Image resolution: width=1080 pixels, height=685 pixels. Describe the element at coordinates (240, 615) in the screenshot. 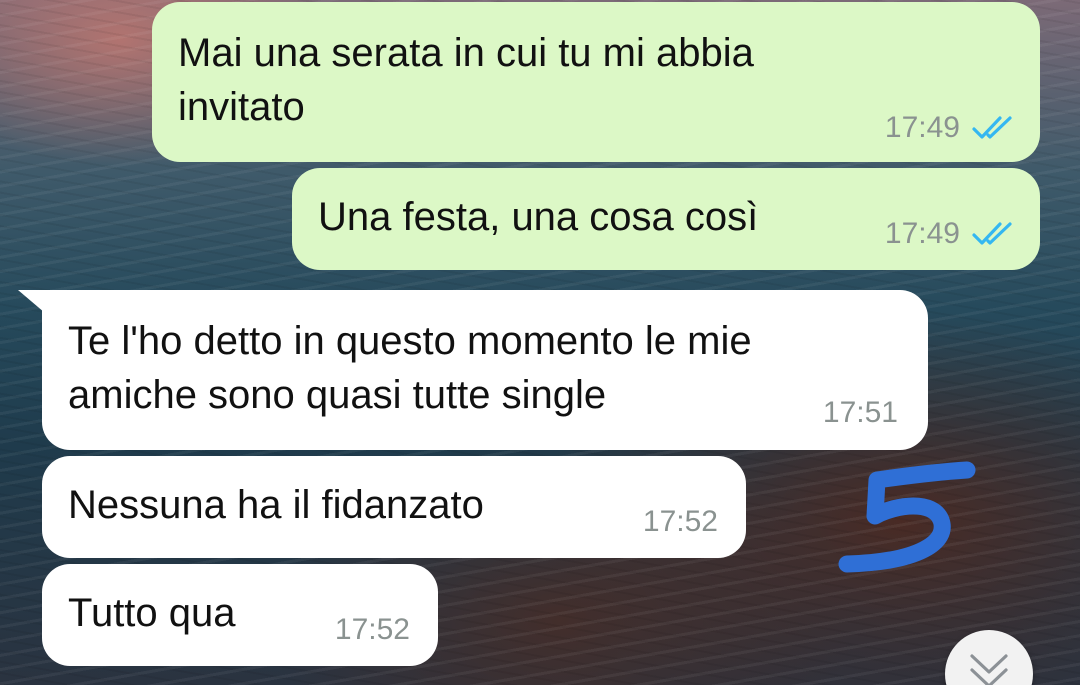

I see `message-bubble-incoming: Tutto qua 17:52` at that location.